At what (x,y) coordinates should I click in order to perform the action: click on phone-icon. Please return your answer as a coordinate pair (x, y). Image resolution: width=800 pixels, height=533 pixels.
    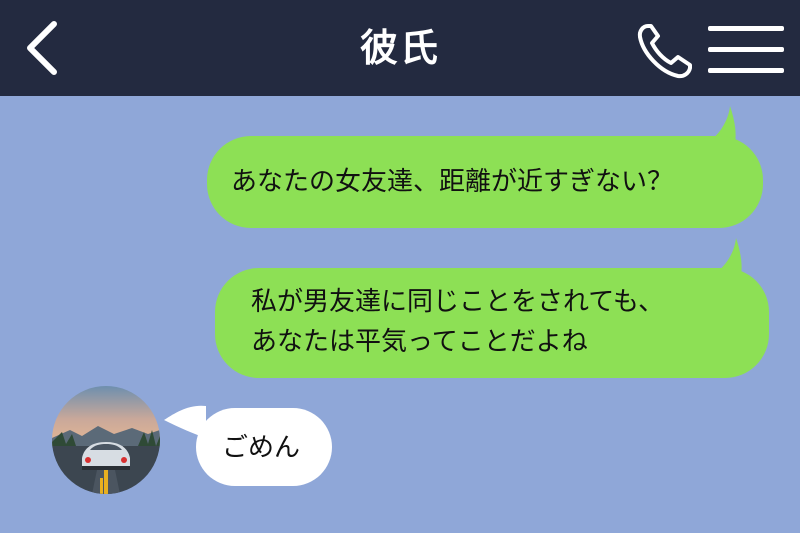
    Looking at the image, I should click on (664, 51).